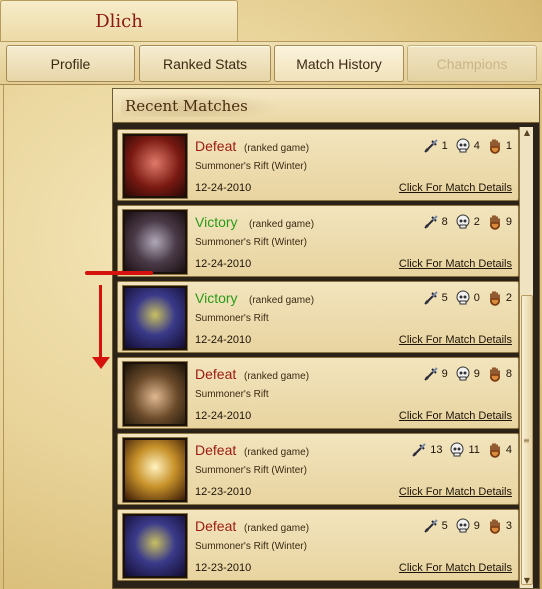  Describe the element at coordinates (508, 374) in the screenshot. I see `assists-count: 8` at that location.